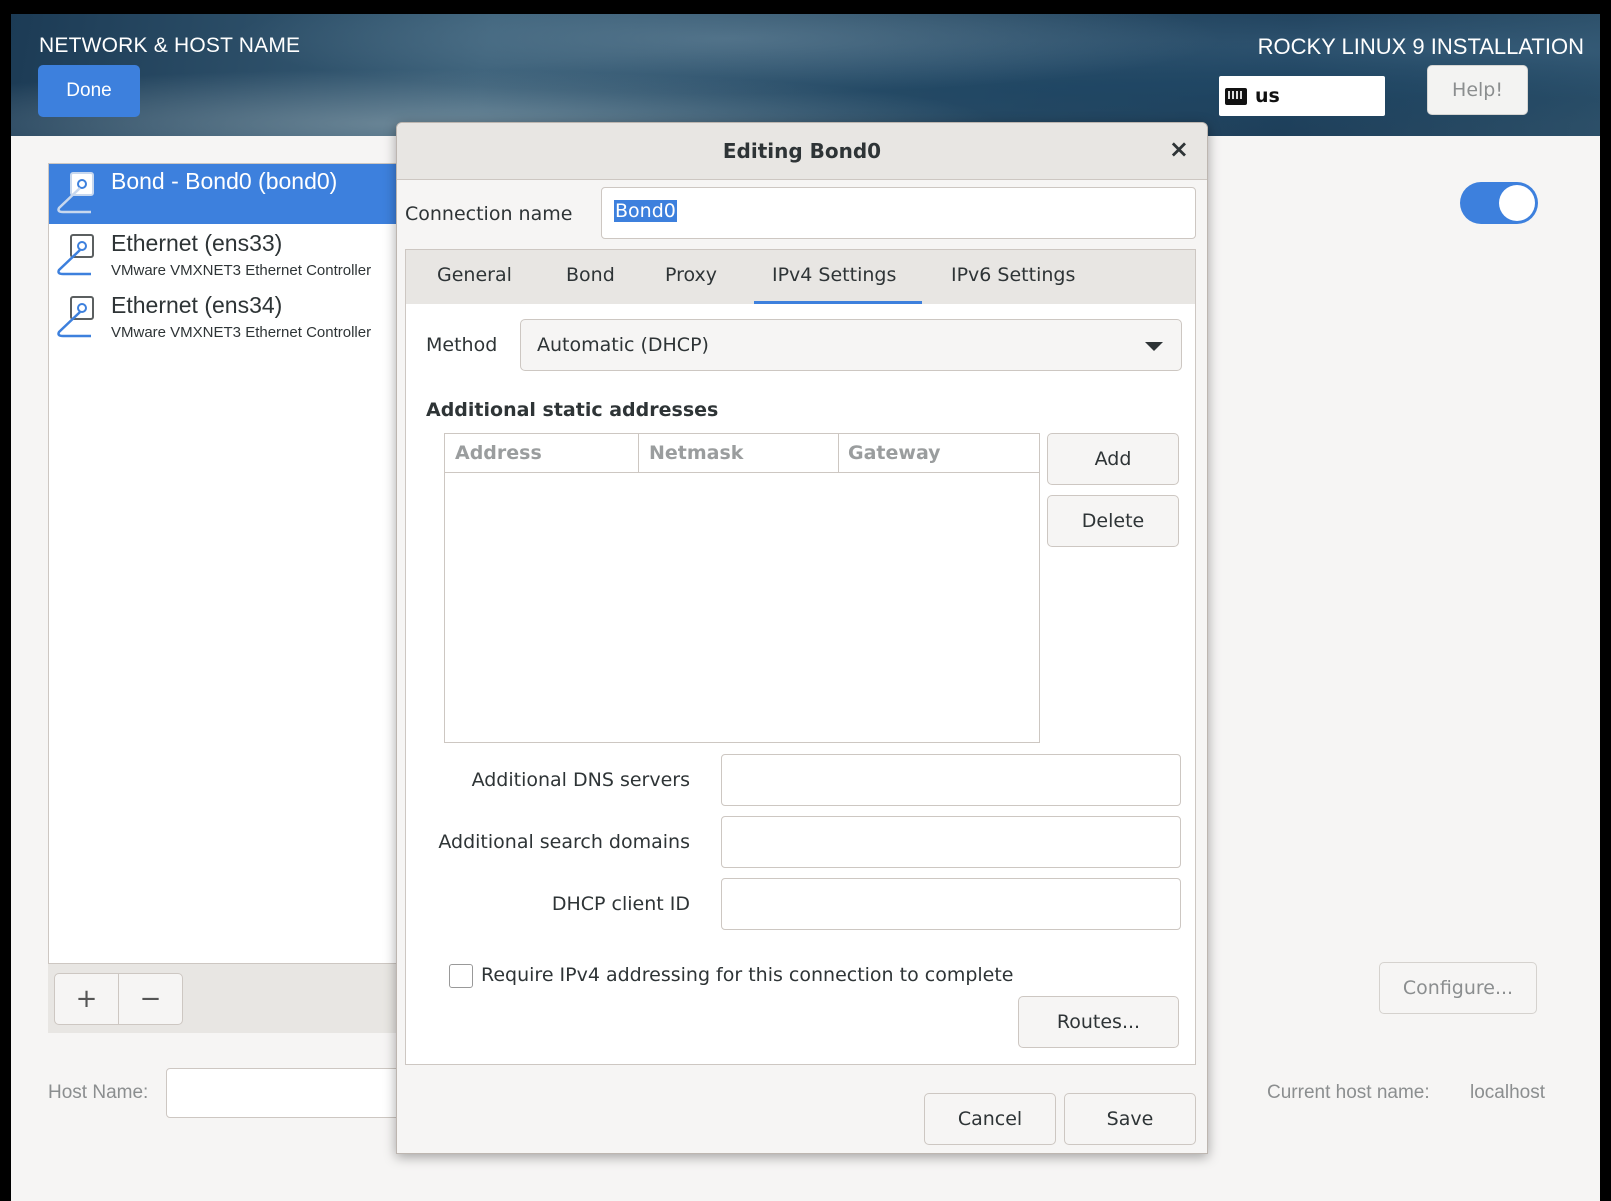 This screenshot has height=1201, width=1611. What do you see at coordinates (951, 842) in the screenshot?
I see `search-domains-input` at bounding box center [951, 842].